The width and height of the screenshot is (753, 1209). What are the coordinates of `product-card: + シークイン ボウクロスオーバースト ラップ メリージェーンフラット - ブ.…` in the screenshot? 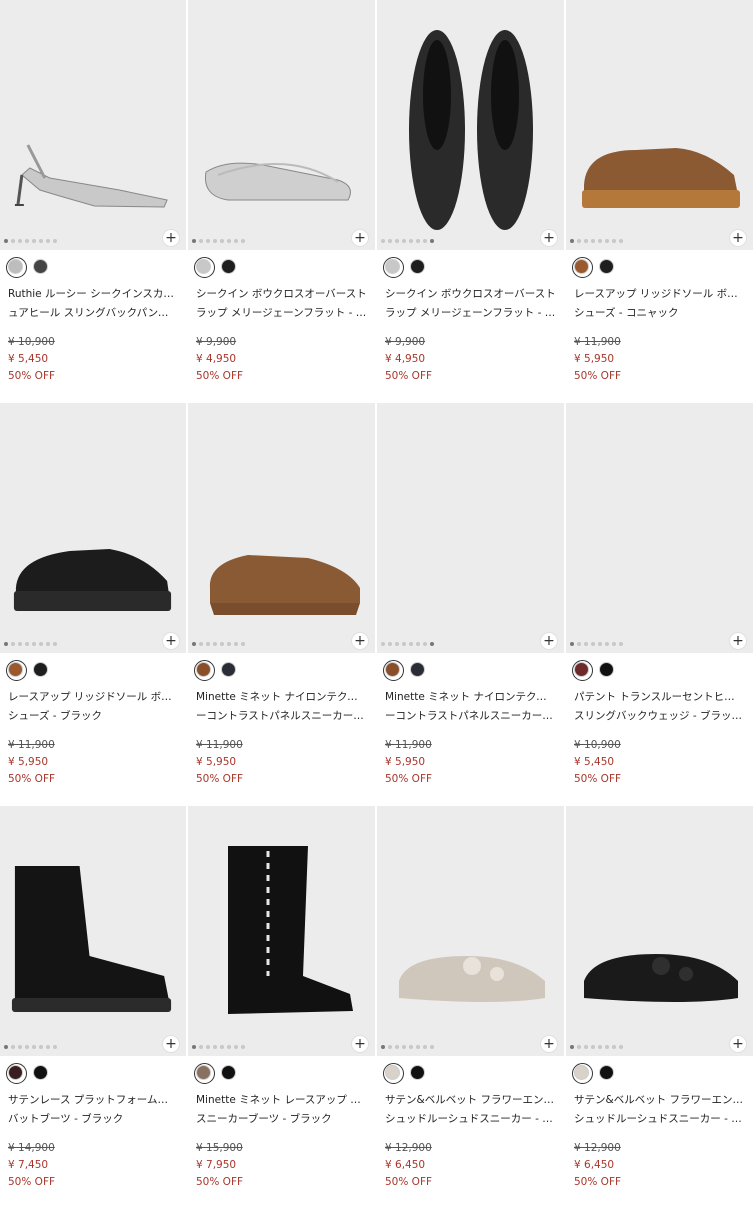 It's located at (470, 201).